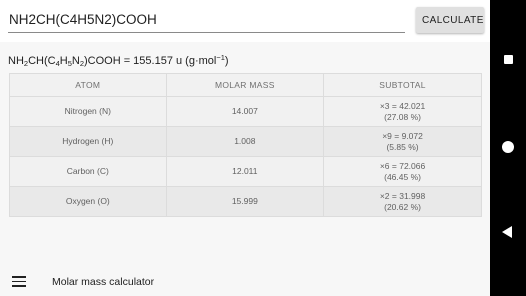  I want to click on subtotal-percent: (5.85 %), so click(402, 146).